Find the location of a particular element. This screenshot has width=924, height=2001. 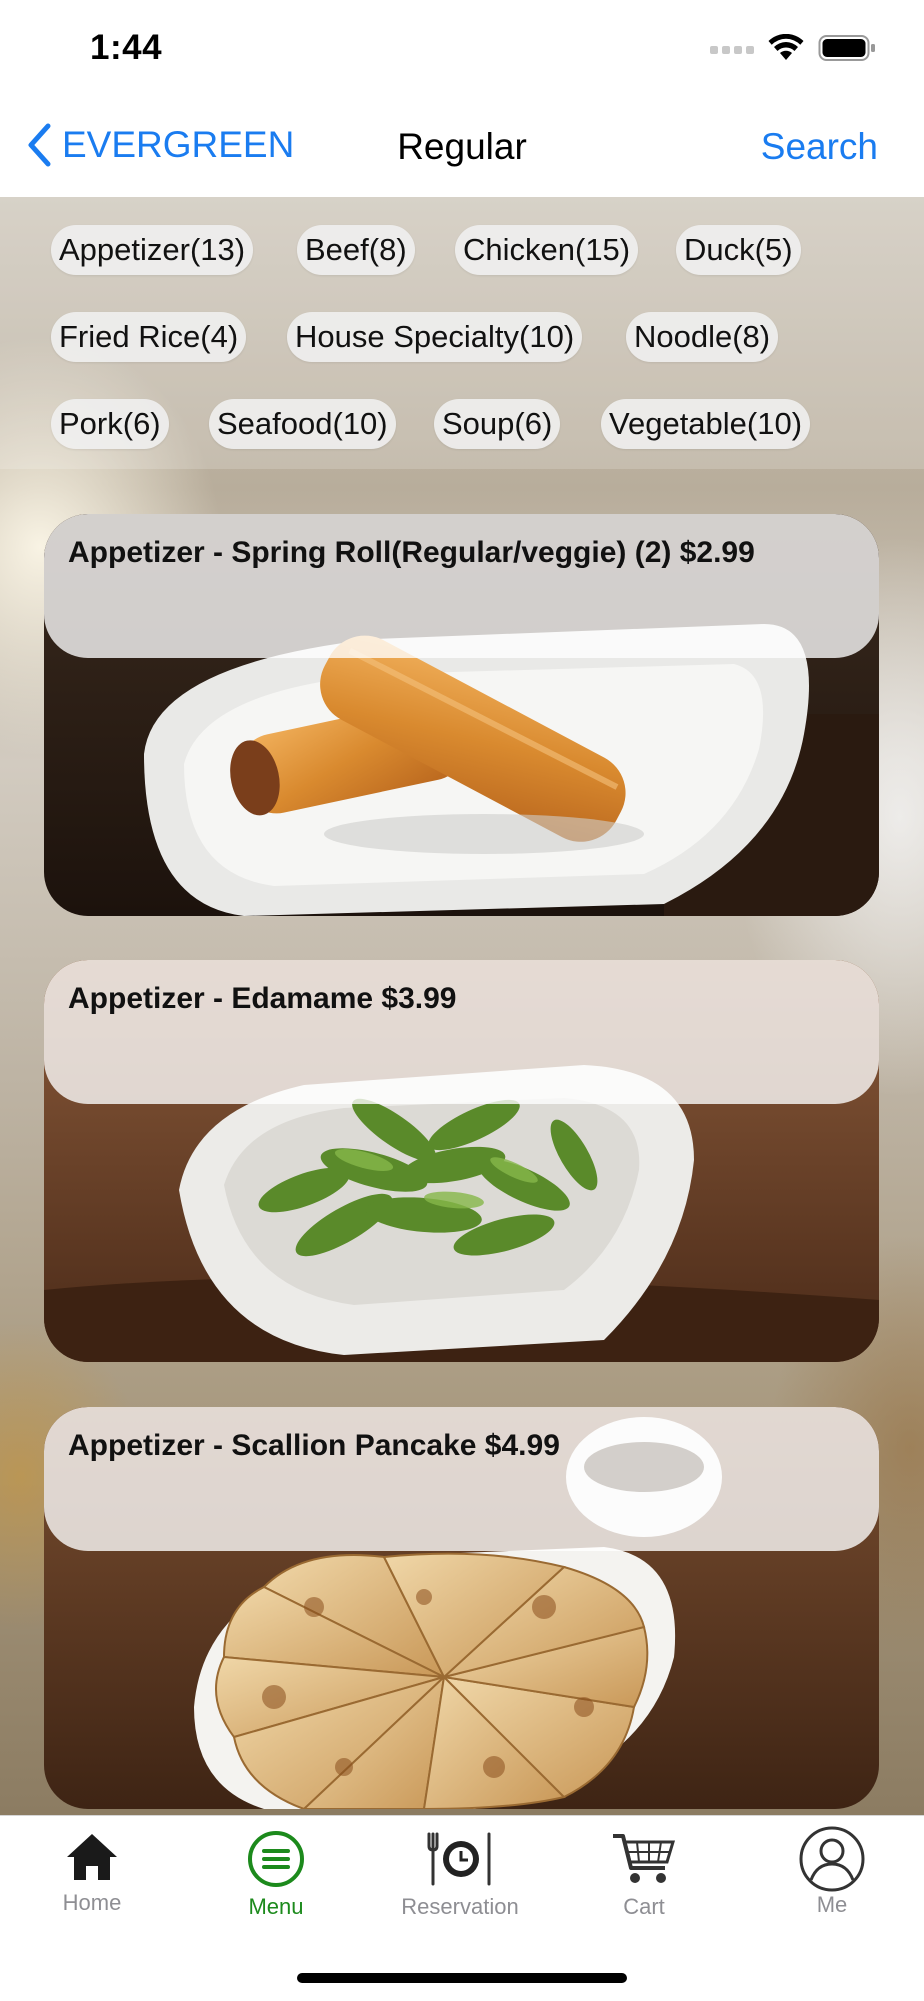

tab-home: Home is located at coordinates (92, 1876).